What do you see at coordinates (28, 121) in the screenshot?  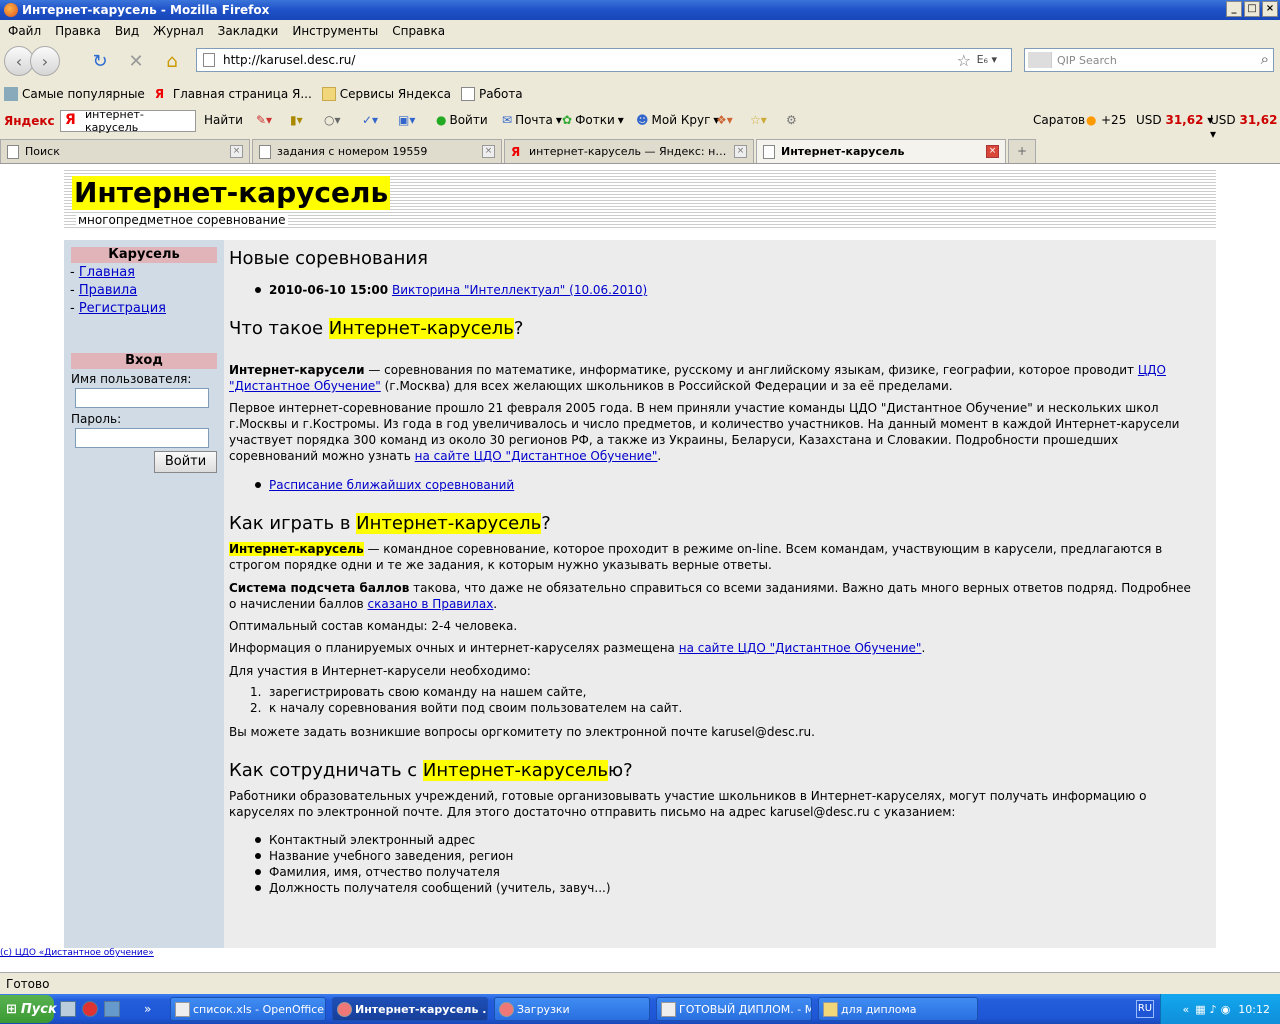 I see `yandex-logo: Яндекс` at bounding box center [28, 121].